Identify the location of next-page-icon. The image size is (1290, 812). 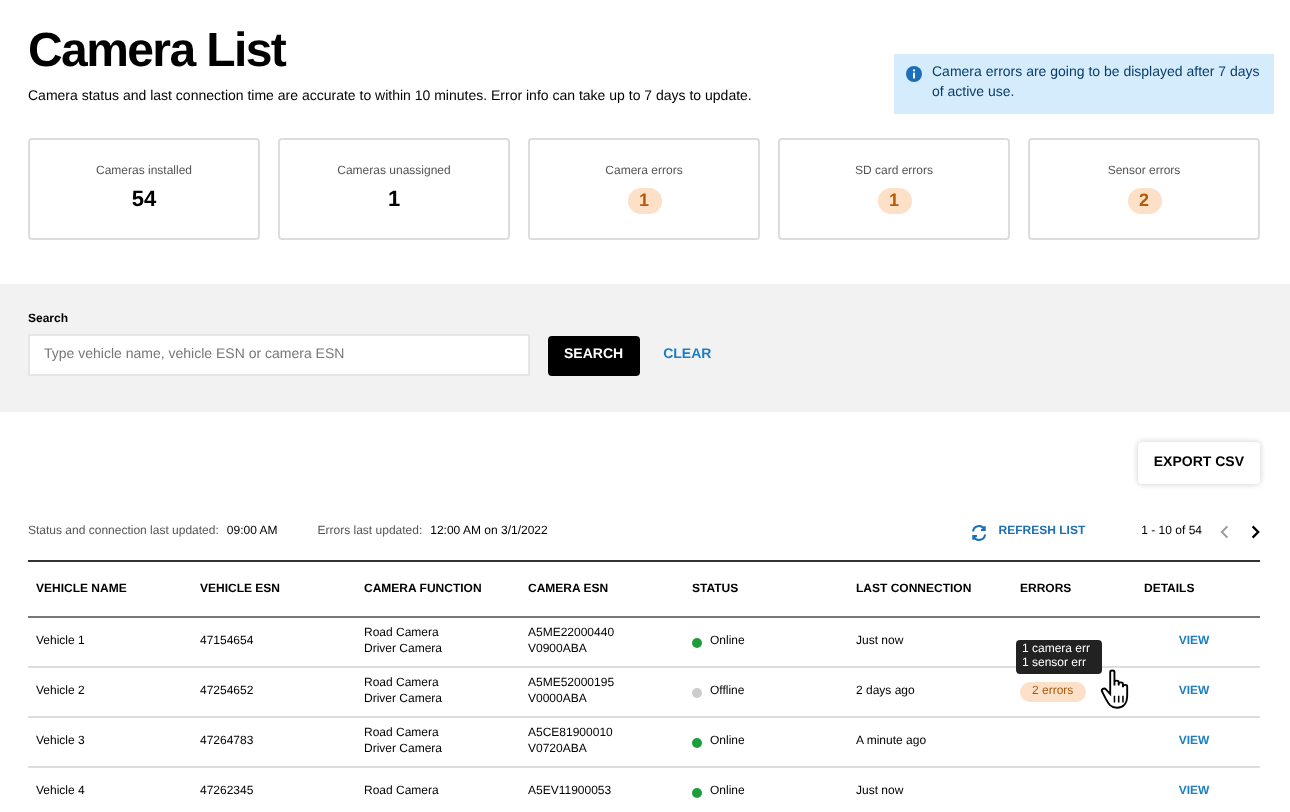
(1255, 532).